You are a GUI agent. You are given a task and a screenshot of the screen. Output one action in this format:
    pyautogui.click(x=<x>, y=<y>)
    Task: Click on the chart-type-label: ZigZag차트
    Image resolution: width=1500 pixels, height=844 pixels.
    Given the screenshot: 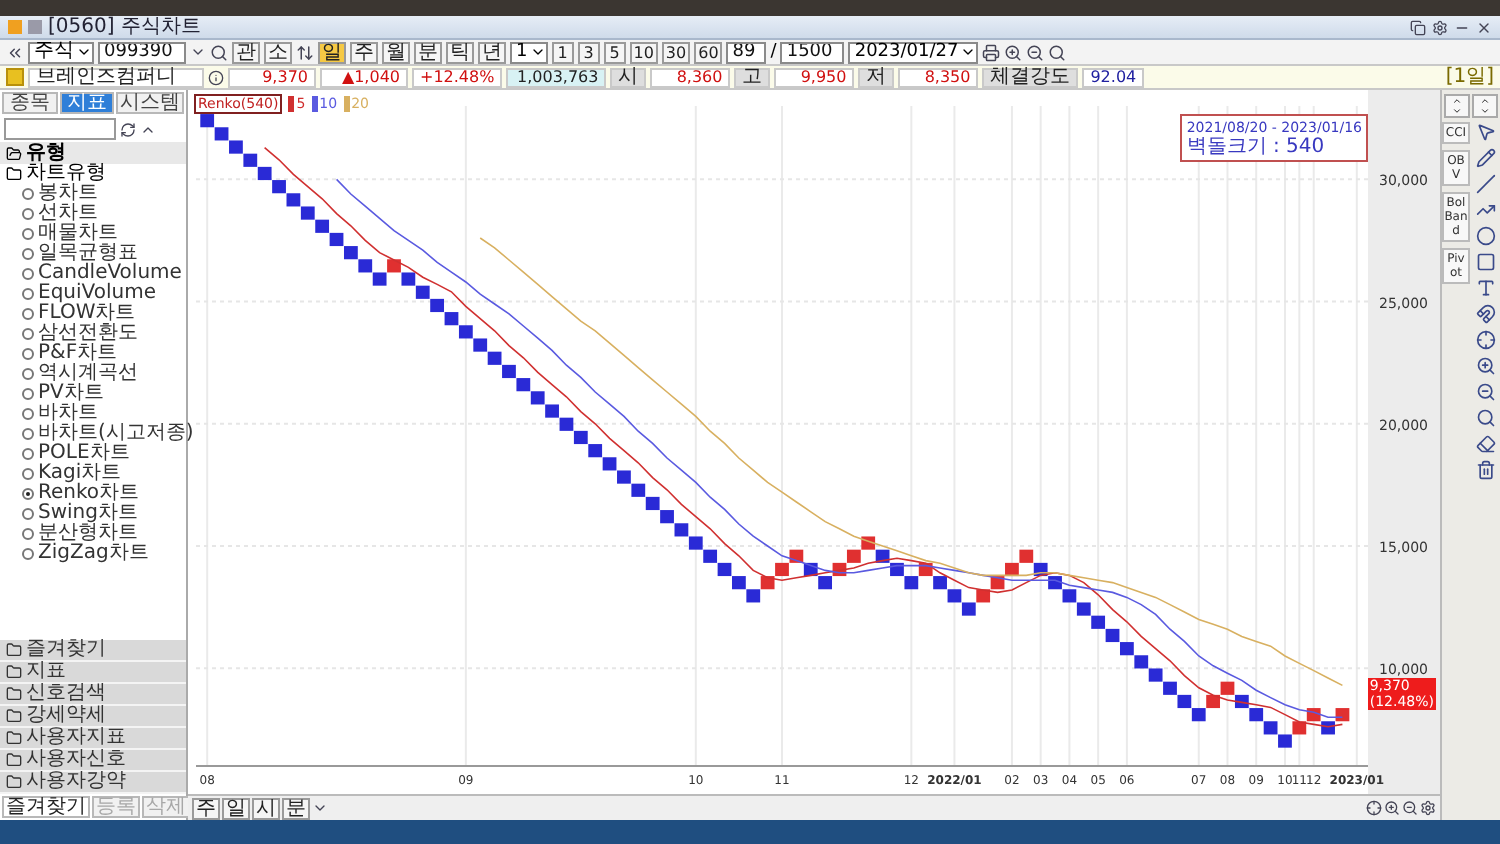 What is the action you would take?
    pyautogui.click(x=93, y=554)
    